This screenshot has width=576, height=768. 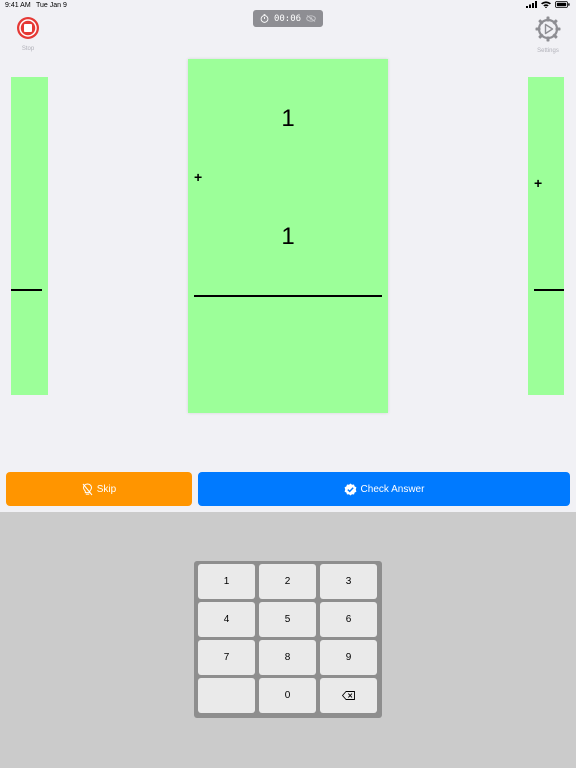 I want to click on operator: +, so click(x=198, y=177).